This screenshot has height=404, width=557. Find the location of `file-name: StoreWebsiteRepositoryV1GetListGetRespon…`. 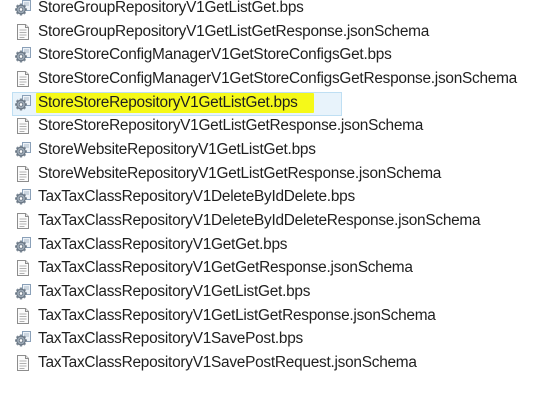

file-name: StoreWebsiteRepositoryV1GetListGetRespon… is located at coordinates (240, 173).